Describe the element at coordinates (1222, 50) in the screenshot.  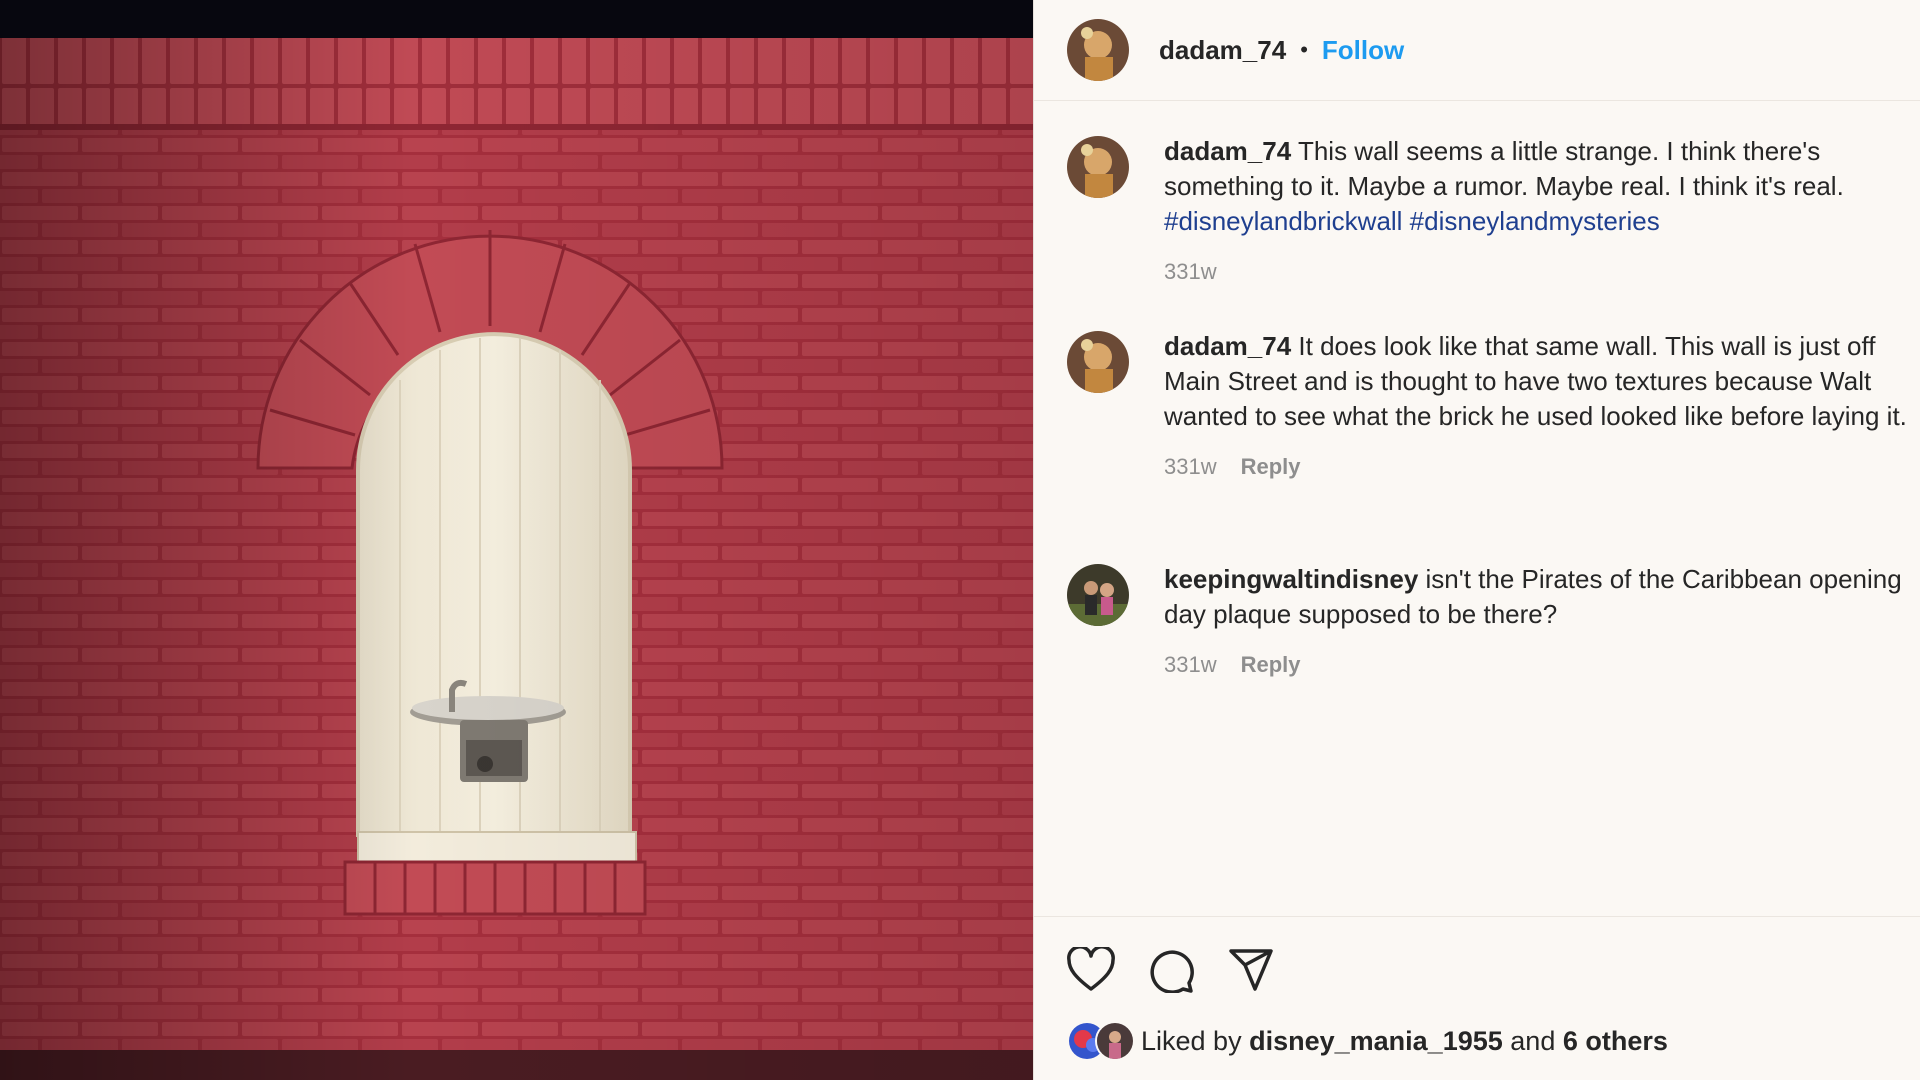
I see `author-username: dadam_74` at that location.